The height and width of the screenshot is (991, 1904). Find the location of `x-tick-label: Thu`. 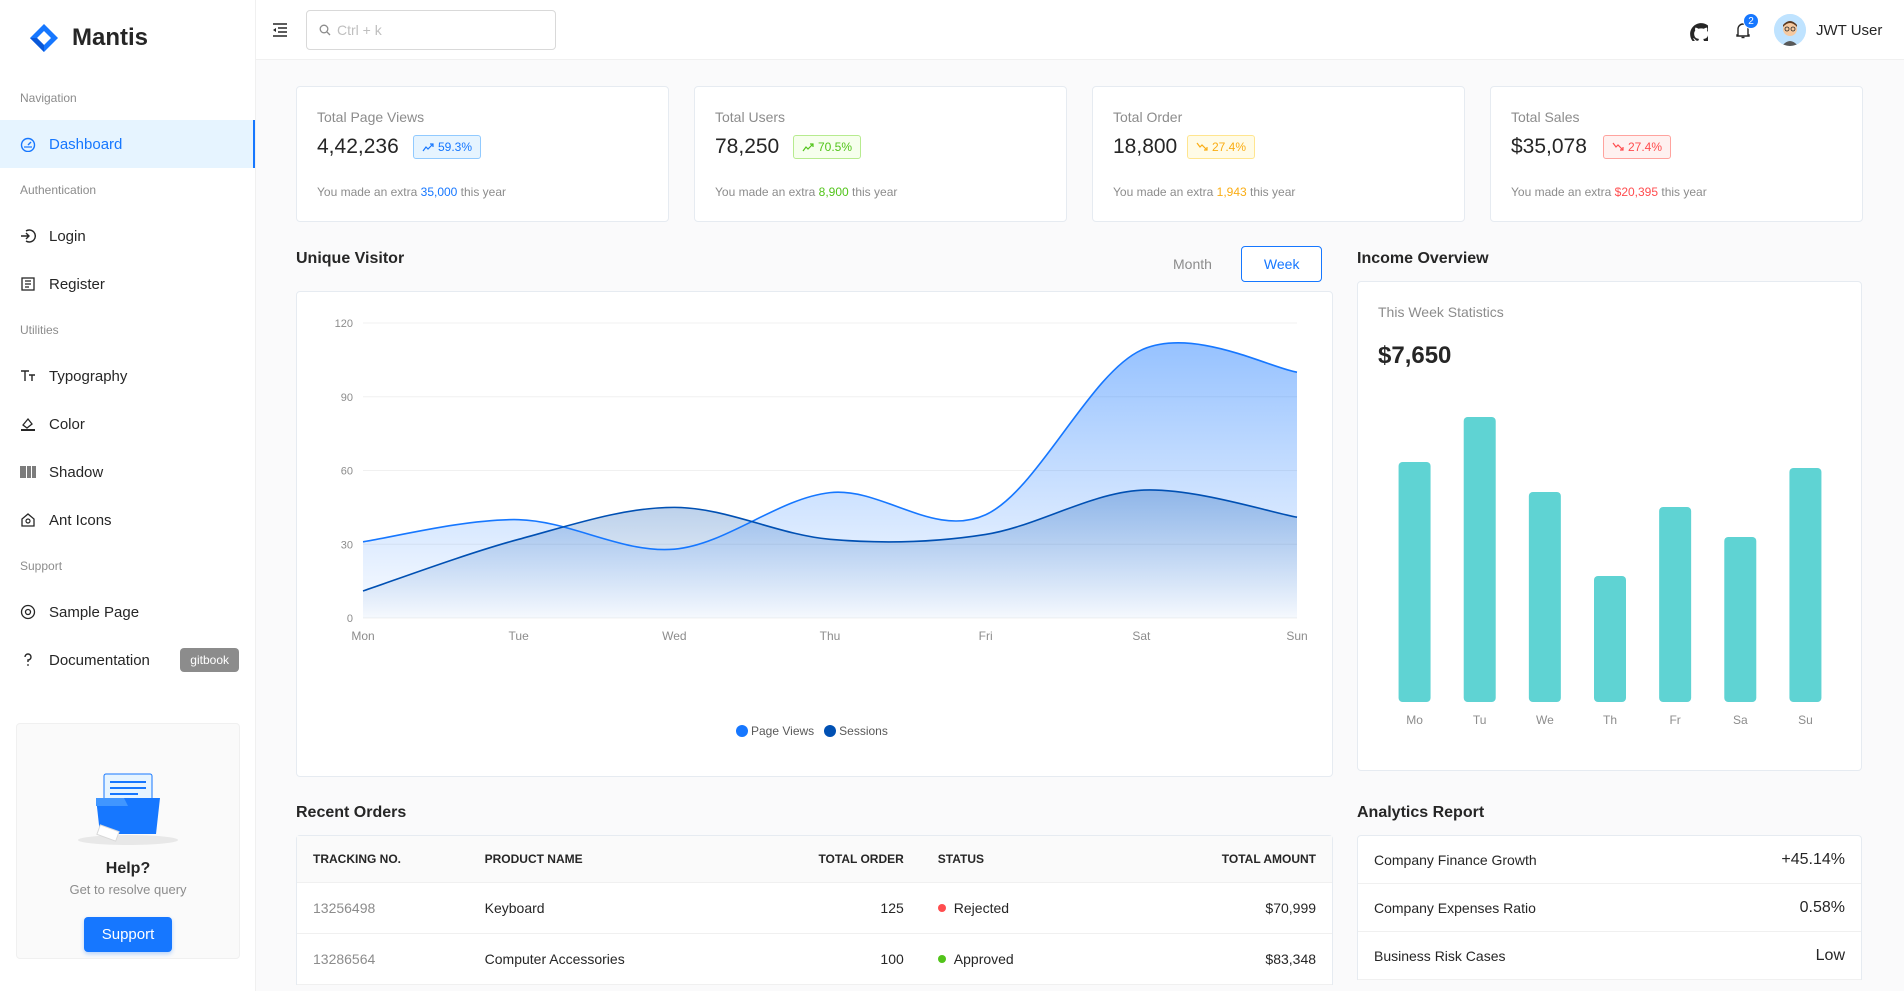

x-tick-label: Thu is located at coordinates (830, 636).